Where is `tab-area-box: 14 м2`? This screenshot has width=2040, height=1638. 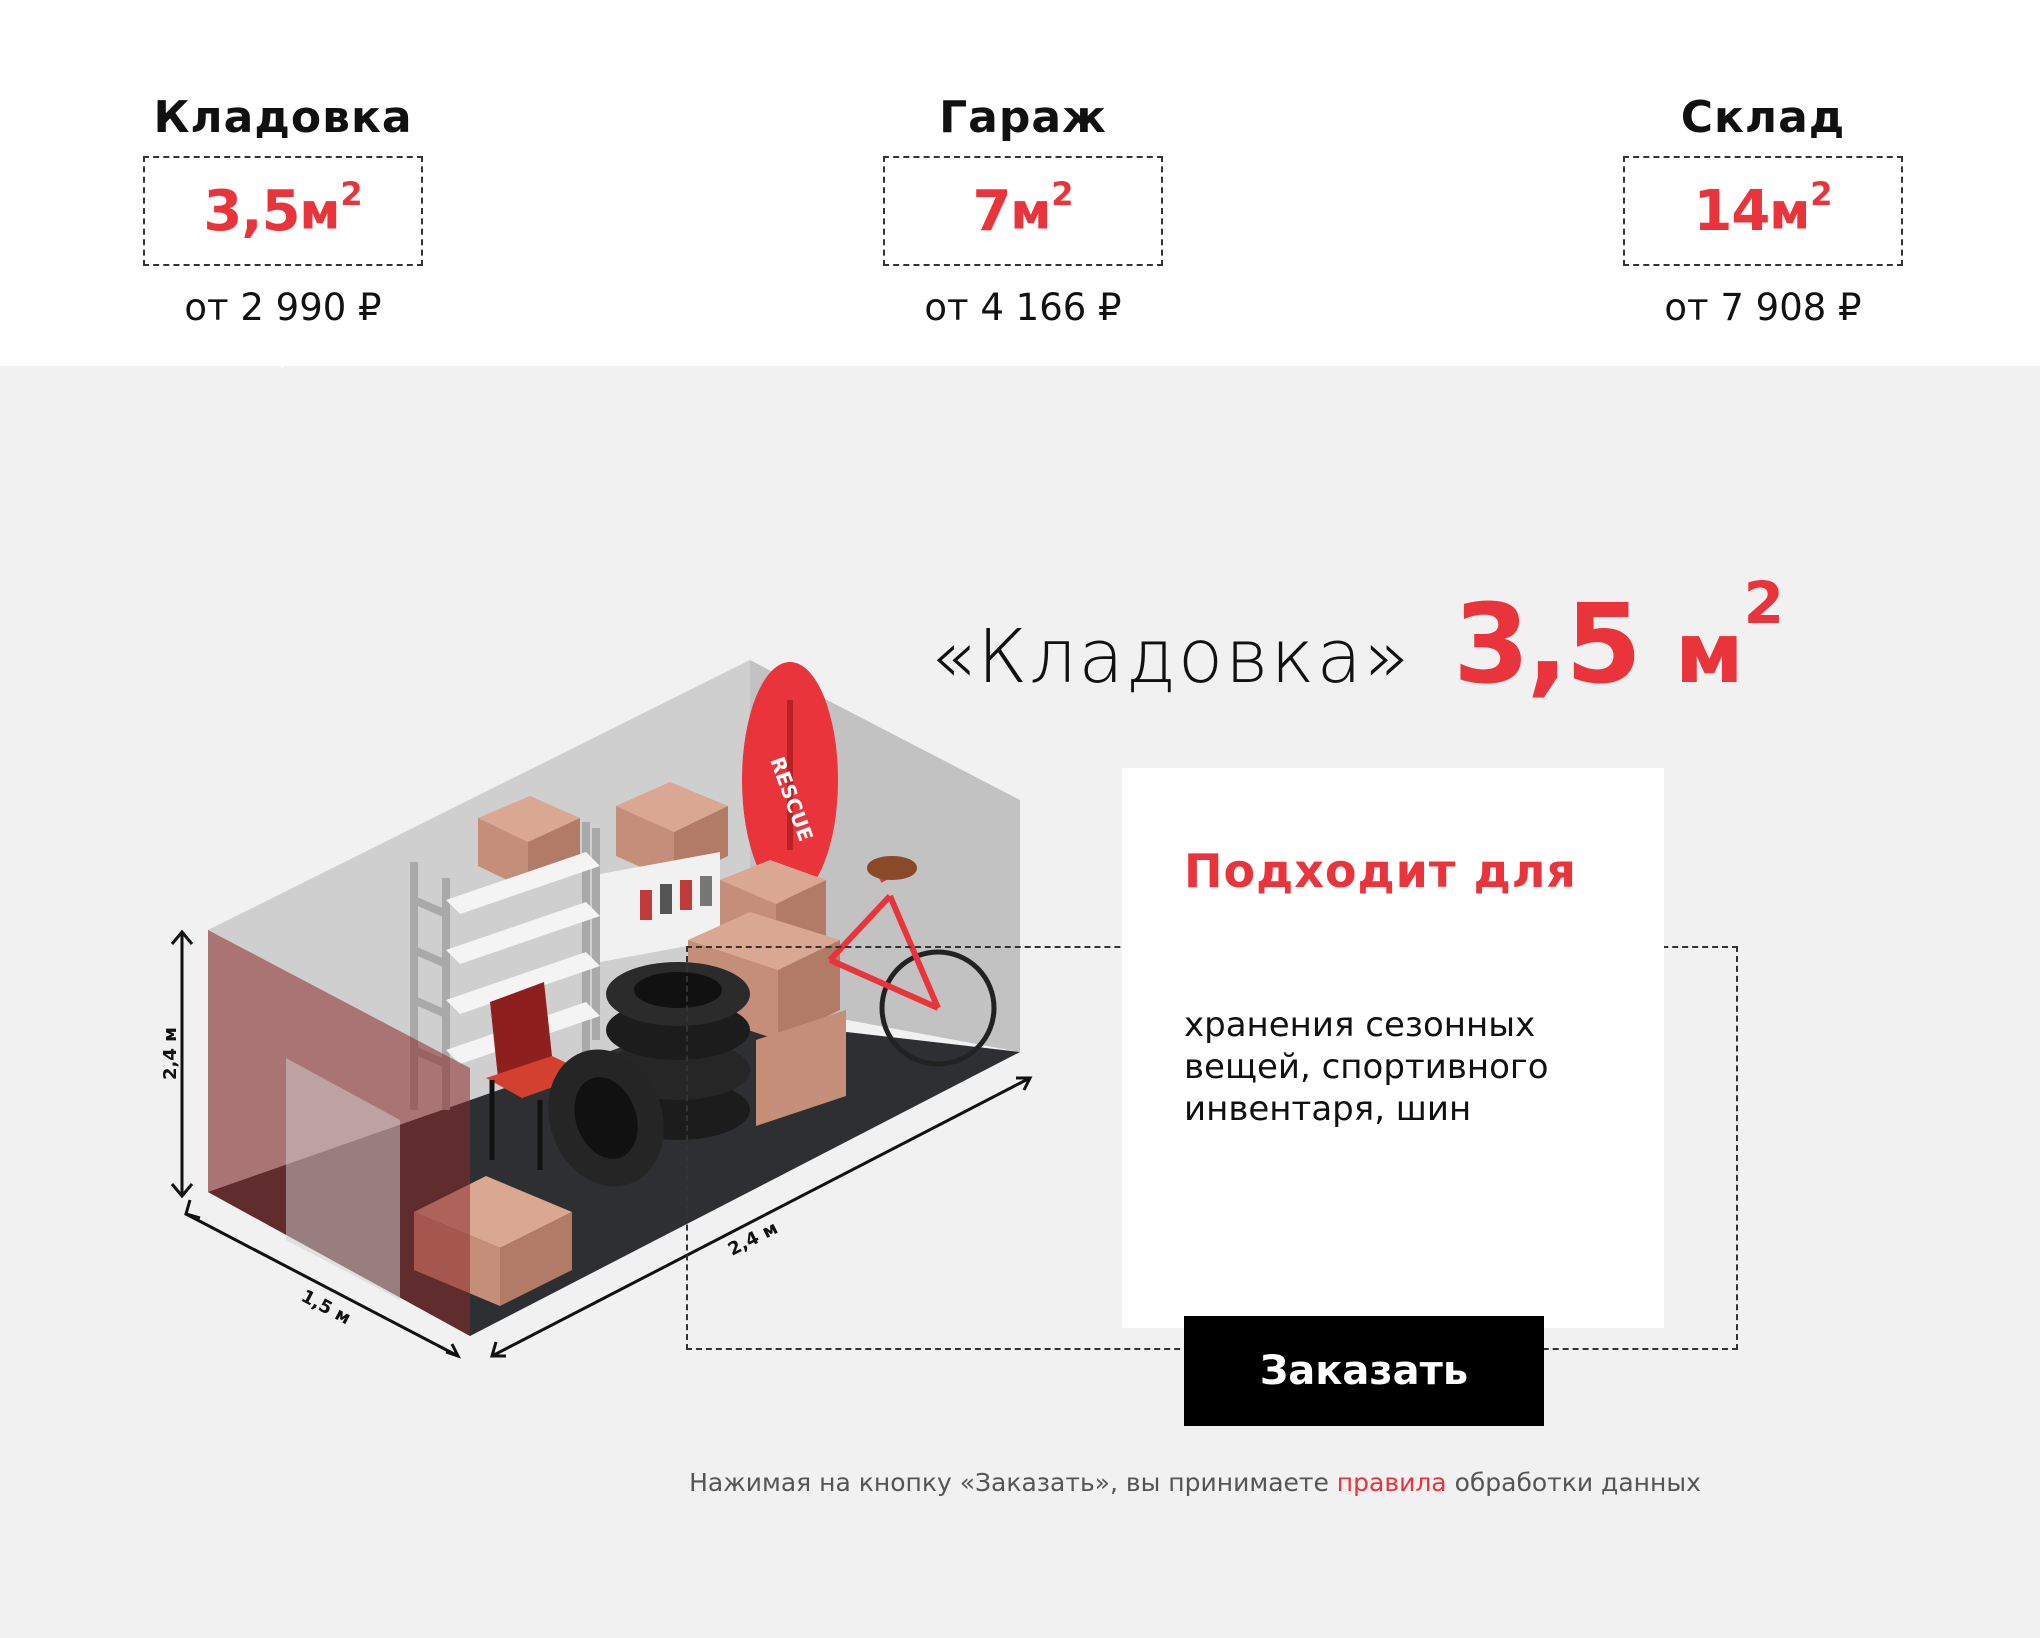 tab-area-box: 14 м2 is located at coordinates (1763, 211).